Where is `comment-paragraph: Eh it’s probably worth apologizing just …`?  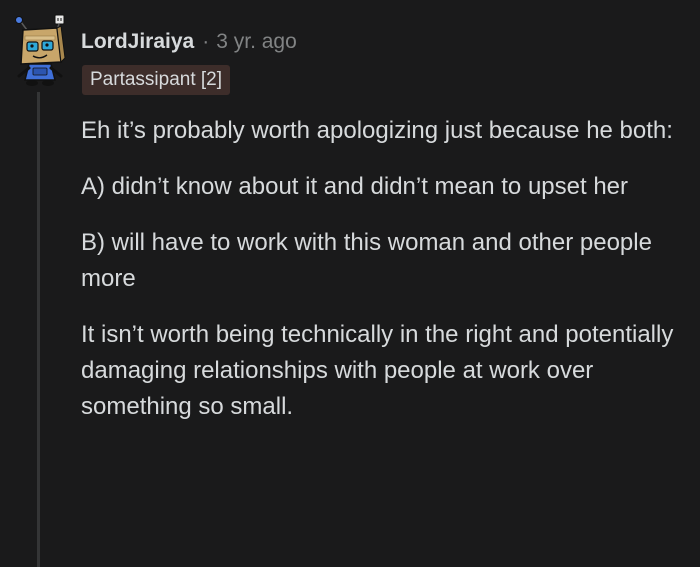
comment-paragraph: Eh it’s probably worth apologizing just … is located at coordinates (377, 130).